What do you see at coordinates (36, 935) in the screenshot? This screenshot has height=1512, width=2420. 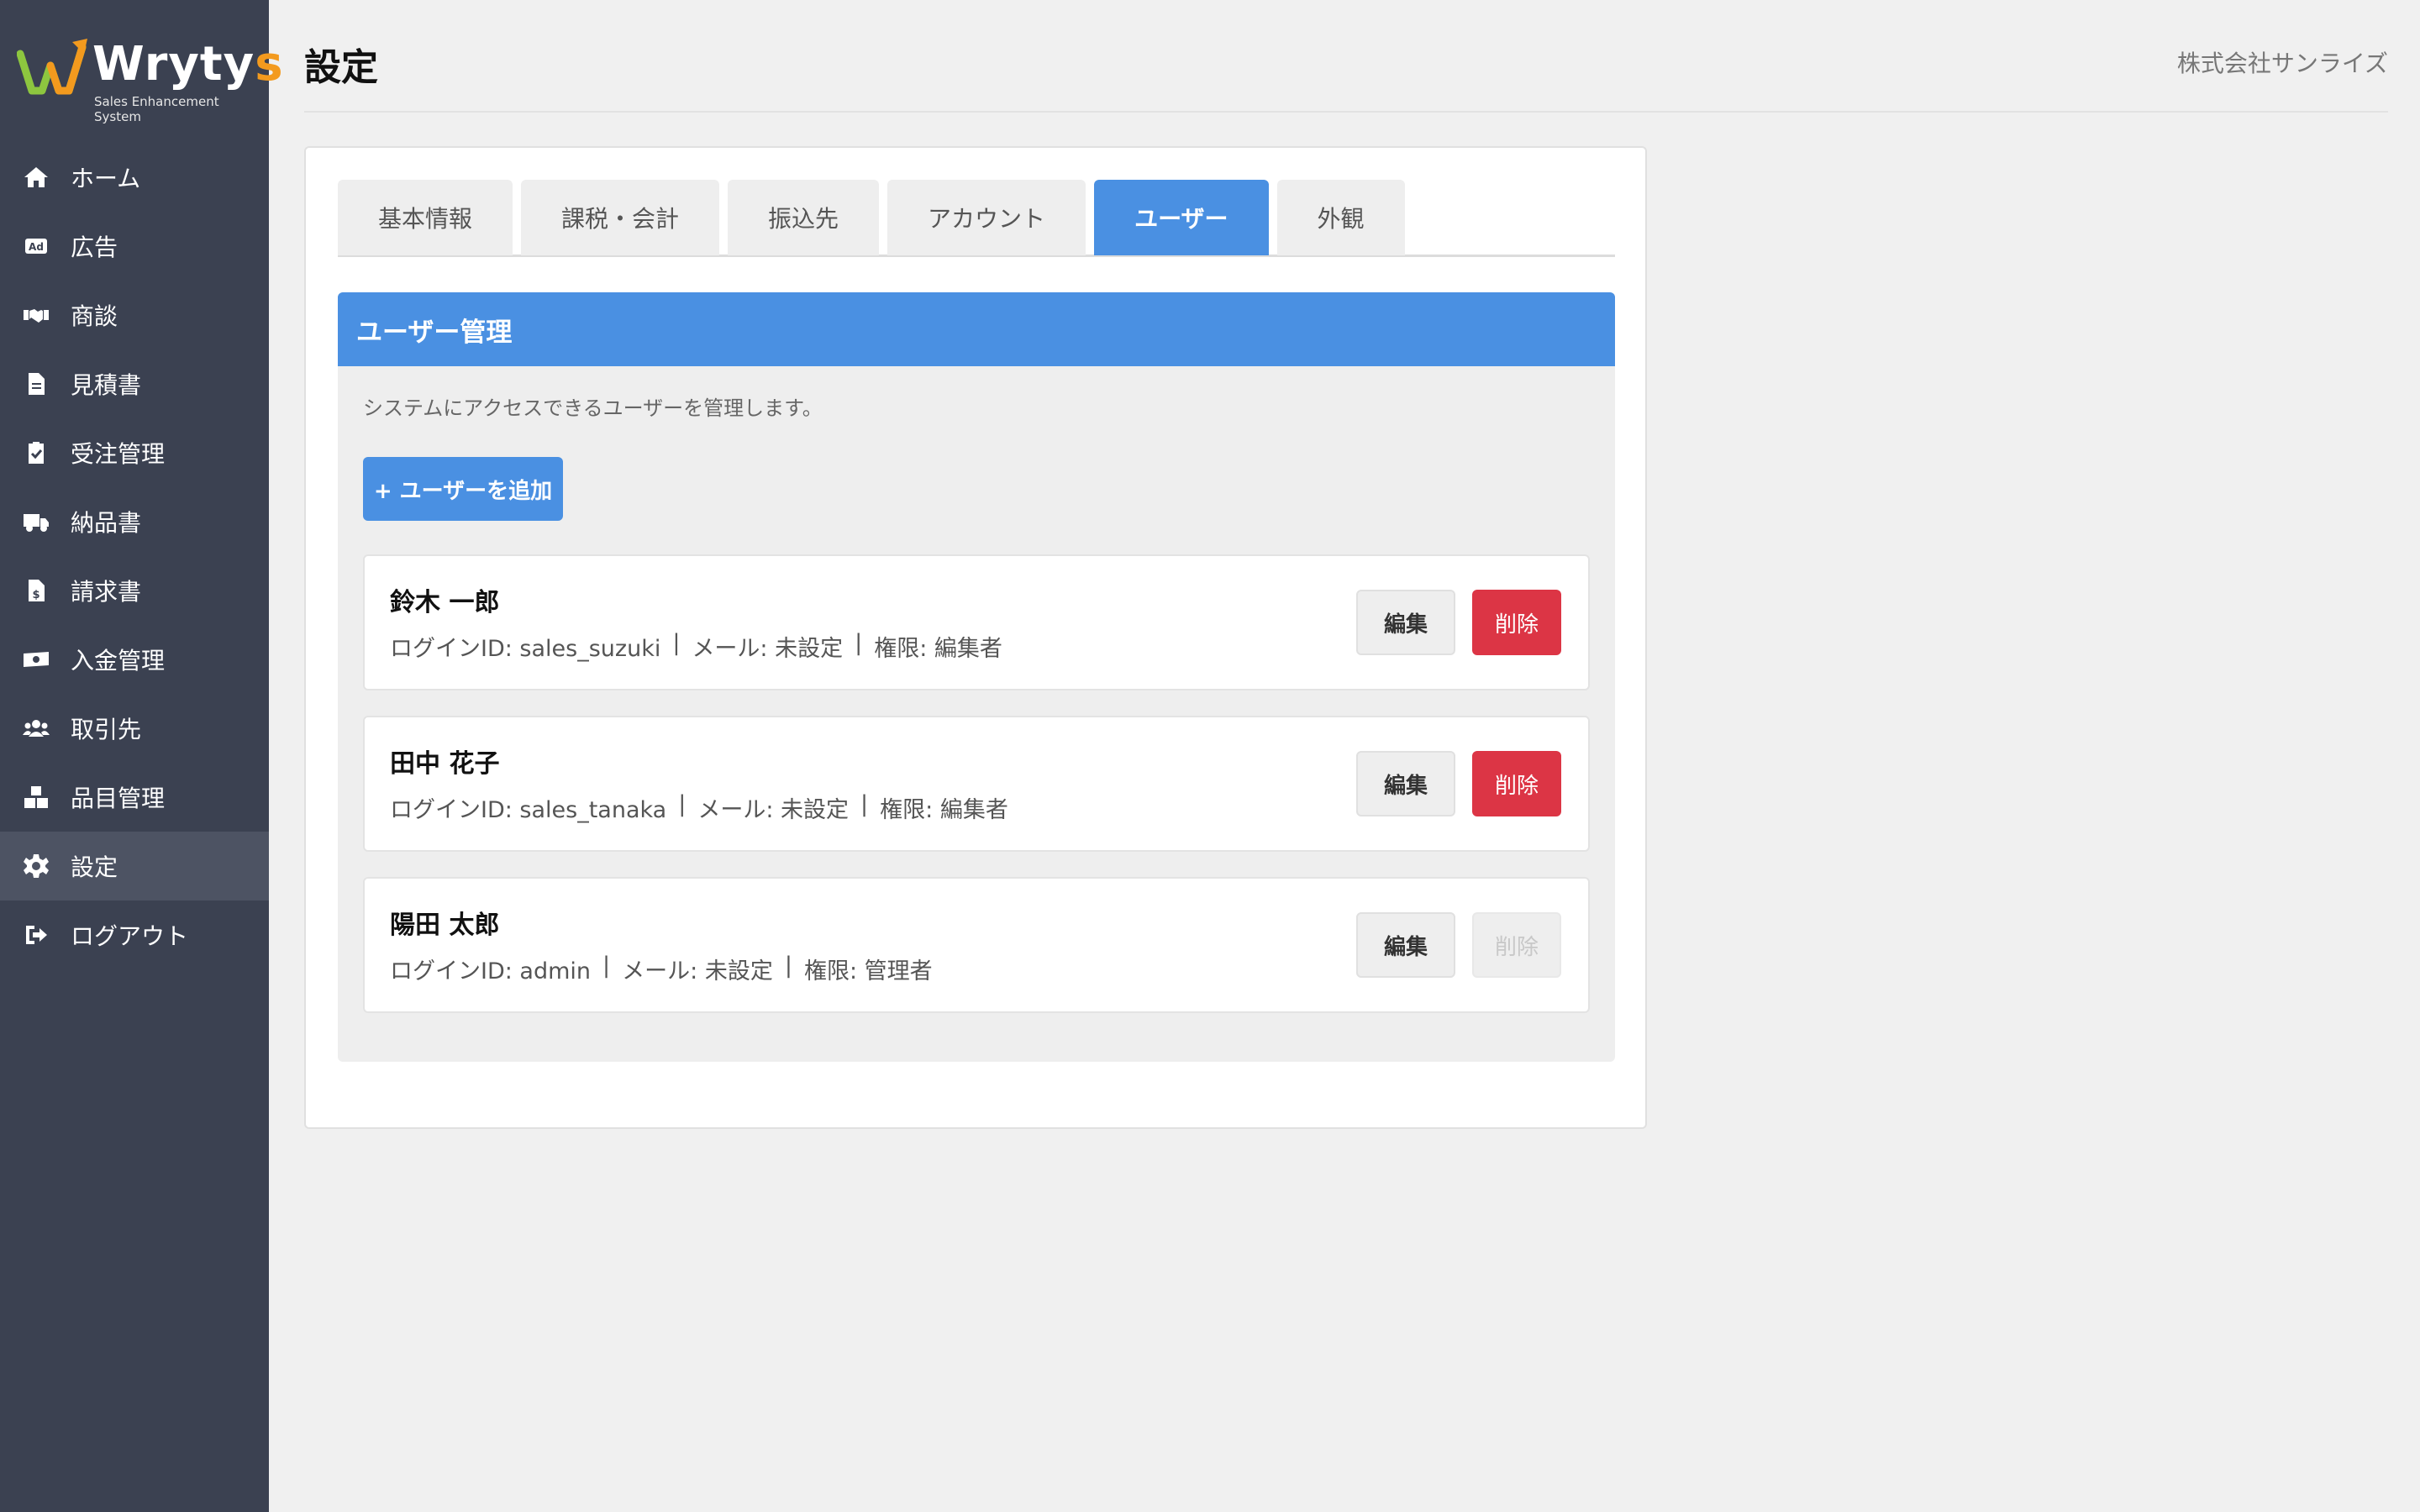 I see `logout-icon` at bounding box center [36, 935].